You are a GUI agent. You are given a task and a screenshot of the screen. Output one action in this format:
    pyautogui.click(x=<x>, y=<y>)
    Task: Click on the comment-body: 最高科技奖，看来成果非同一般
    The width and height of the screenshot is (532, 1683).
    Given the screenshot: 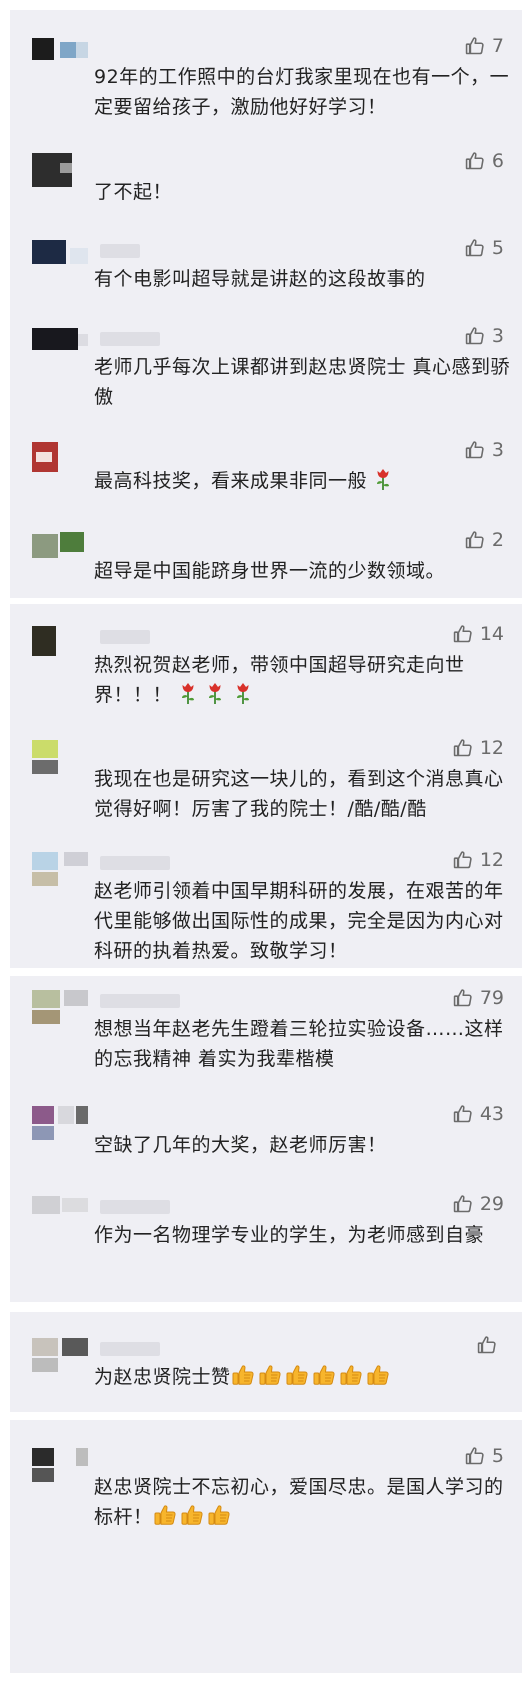 What is the action you would take?
    pyautogui.click(x=231, y=481)
    